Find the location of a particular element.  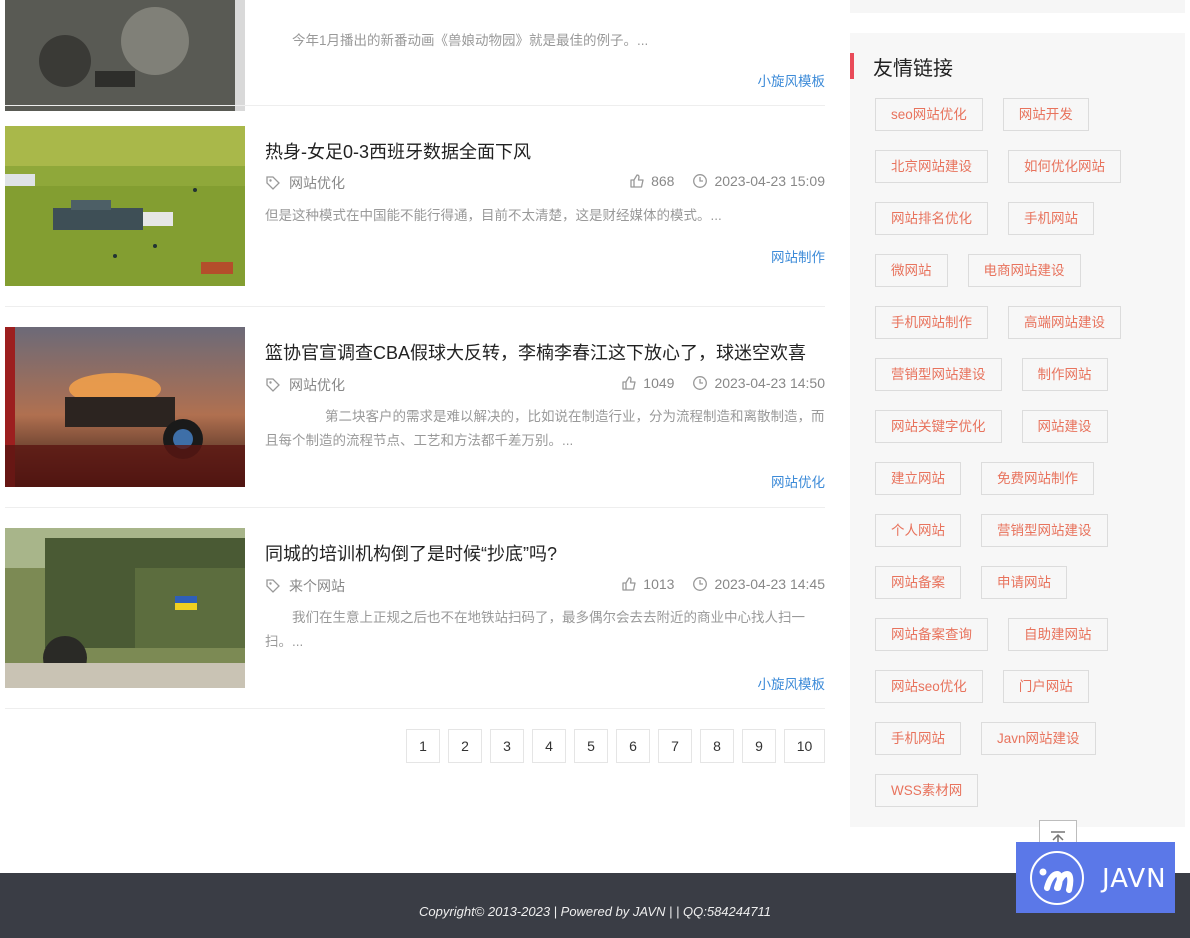

link-row: 营销型网站建设 制作网站 is located at coordinates (1025, 374).